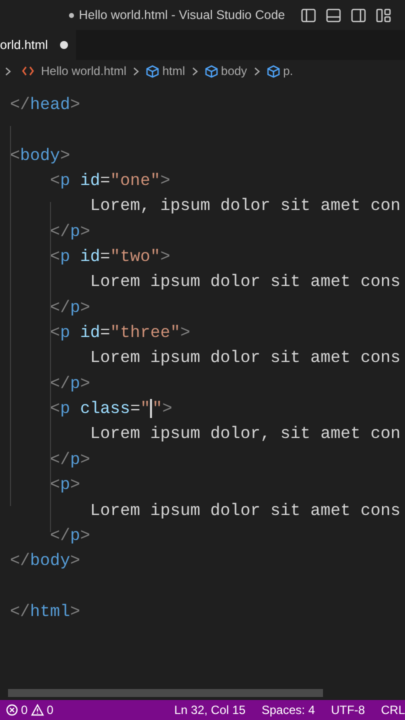  What do you see at coordinates (64, 486) in the screenshot?
I see `code-line: <p>` at bounding box center [64, 486].